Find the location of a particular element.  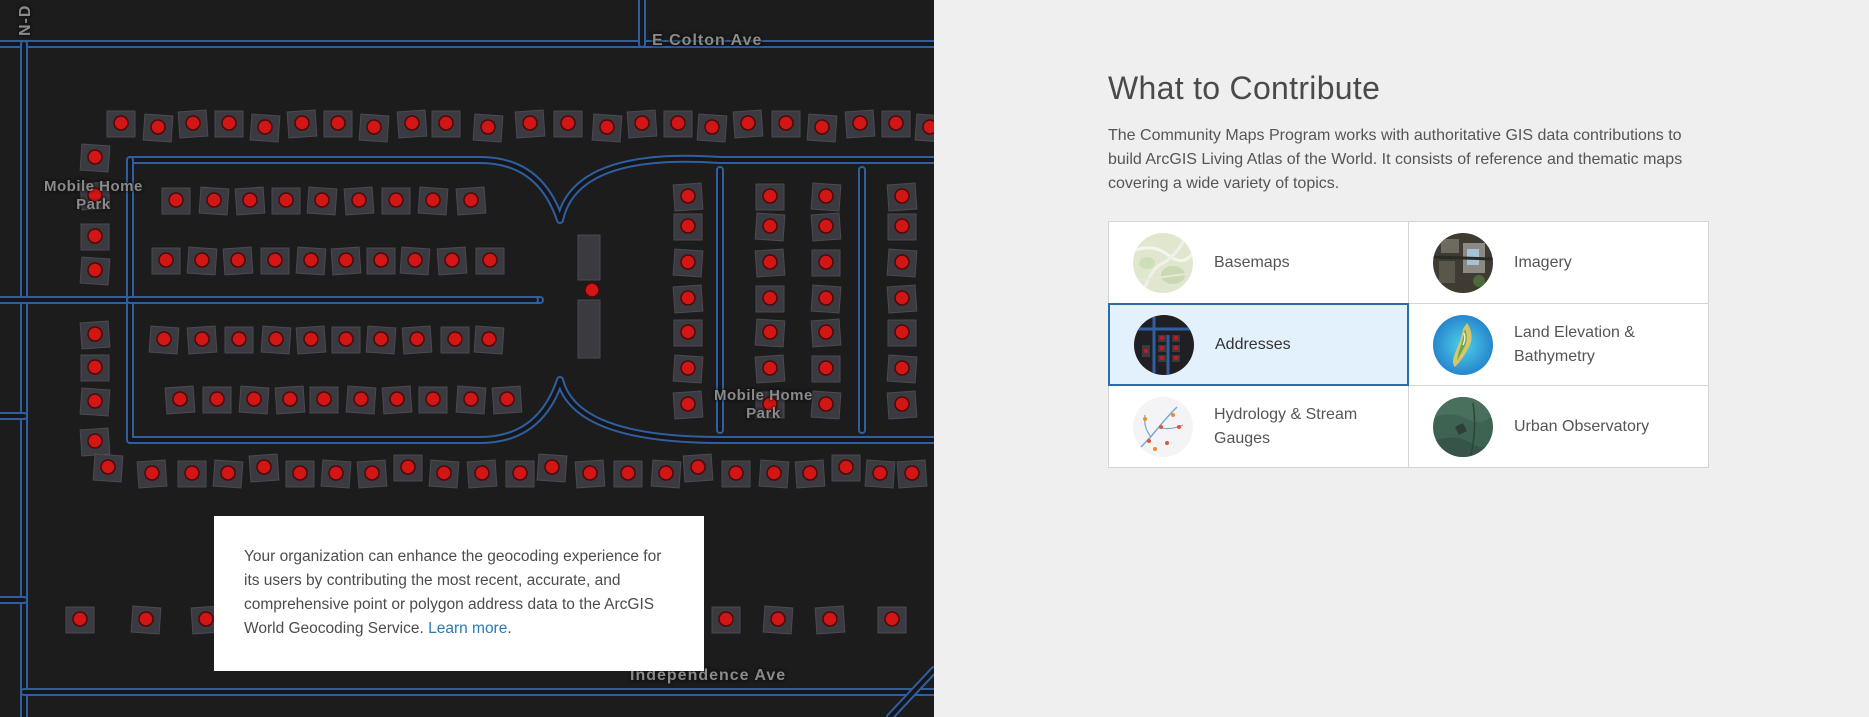

category-card-elevation: Land Elevation & Bathymetry is located at coordinates (1558, 344).